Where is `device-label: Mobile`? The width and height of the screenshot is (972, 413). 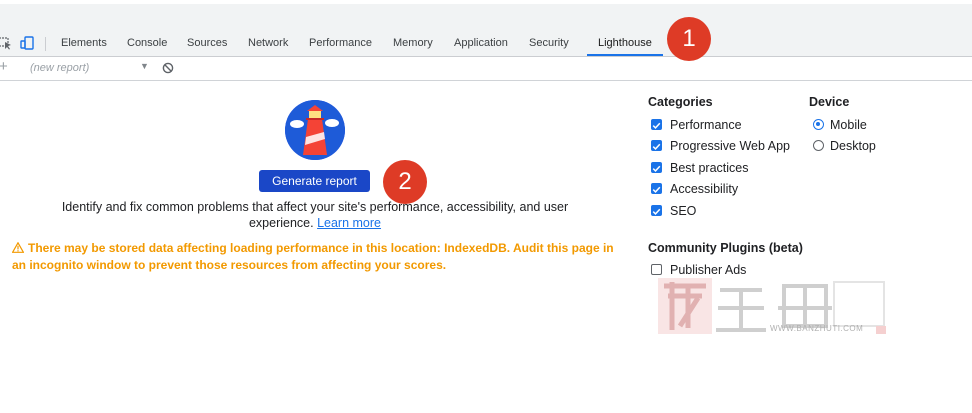
device-label: Mobile is located at coordinates (848, 125).